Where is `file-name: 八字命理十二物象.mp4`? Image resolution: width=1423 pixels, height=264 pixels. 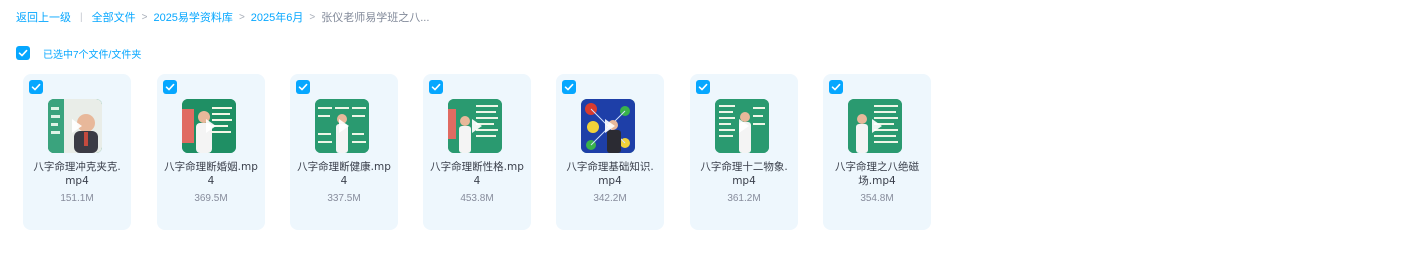
file-name: 八字命理十二物象.mp4 is located at coordinates (744, 174).